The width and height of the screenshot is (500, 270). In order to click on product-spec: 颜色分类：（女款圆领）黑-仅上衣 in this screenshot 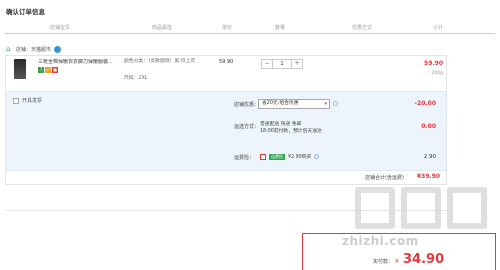, I will do `click(160, 61)`.